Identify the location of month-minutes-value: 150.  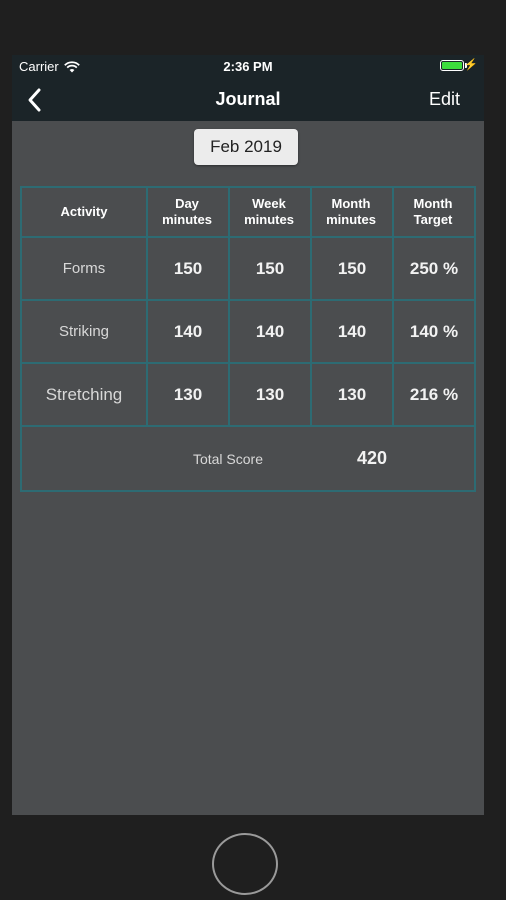
(352, 268).